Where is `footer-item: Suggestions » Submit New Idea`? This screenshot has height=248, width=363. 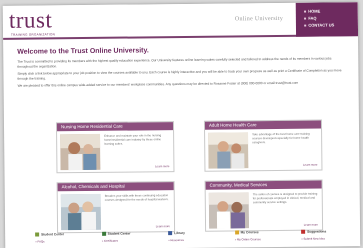
footer-item: Suggestions » Submit New Idea is located at coordinates (323, 237).